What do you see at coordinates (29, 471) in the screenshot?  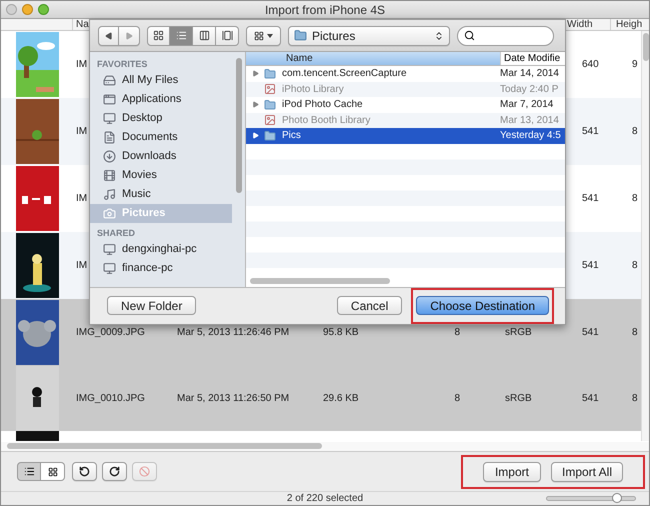 I see `list-view-button` at bounding box center [29, 471].